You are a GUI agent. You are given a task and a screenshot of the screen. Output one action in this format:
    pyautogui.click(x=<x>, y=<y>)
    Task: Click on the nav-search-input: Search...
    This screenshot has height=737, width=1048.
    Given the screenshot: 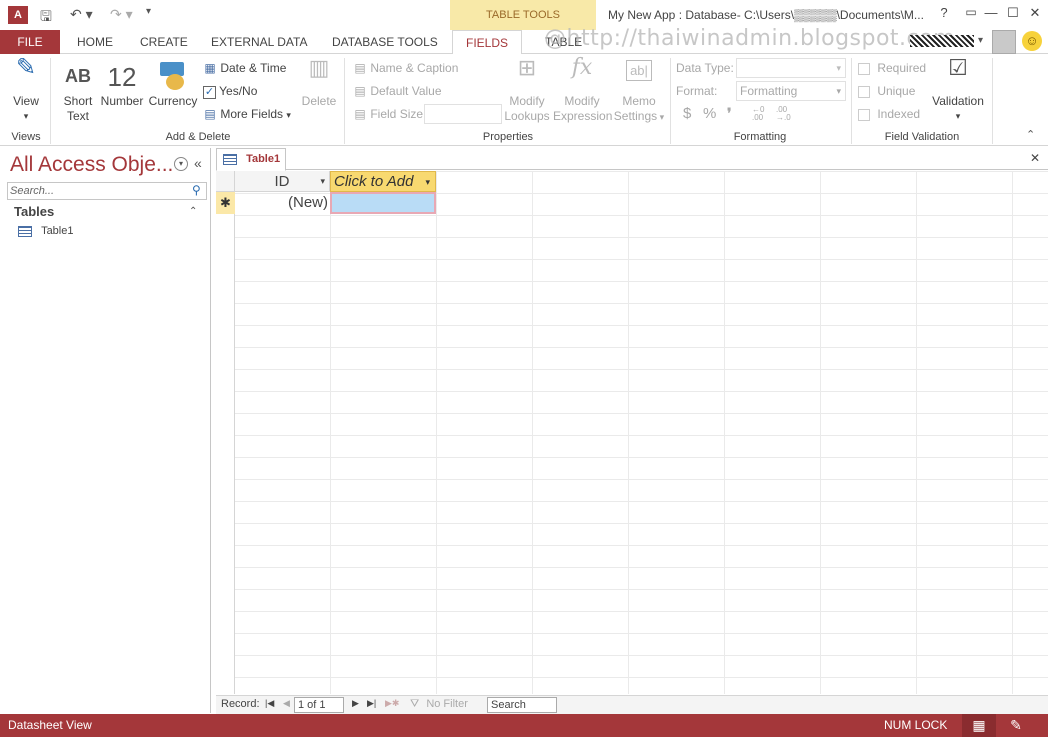 What is the action you would take?
    pyautogui.click(x=107, y=191)
    